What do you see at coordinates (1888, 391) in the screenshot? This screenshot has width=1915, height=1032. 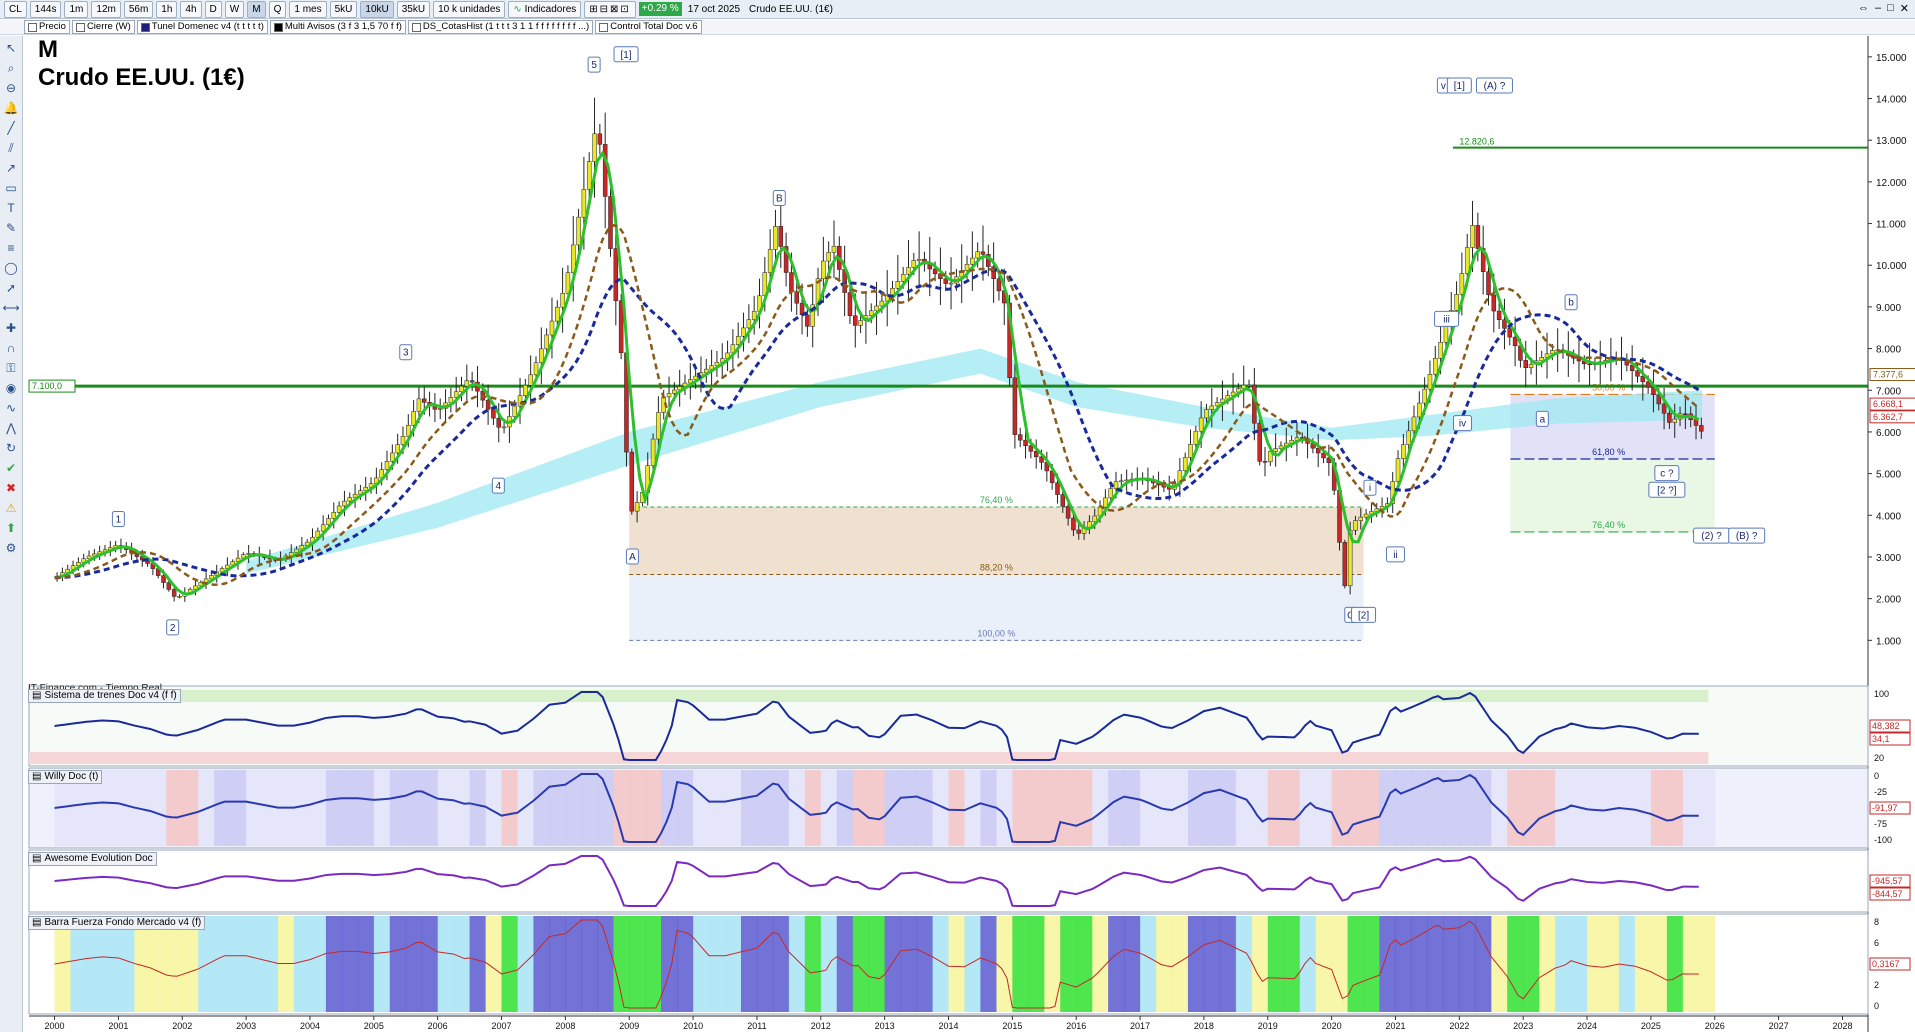 I see `price-tick-label: 7.000` at bounding box center [1888, 391].